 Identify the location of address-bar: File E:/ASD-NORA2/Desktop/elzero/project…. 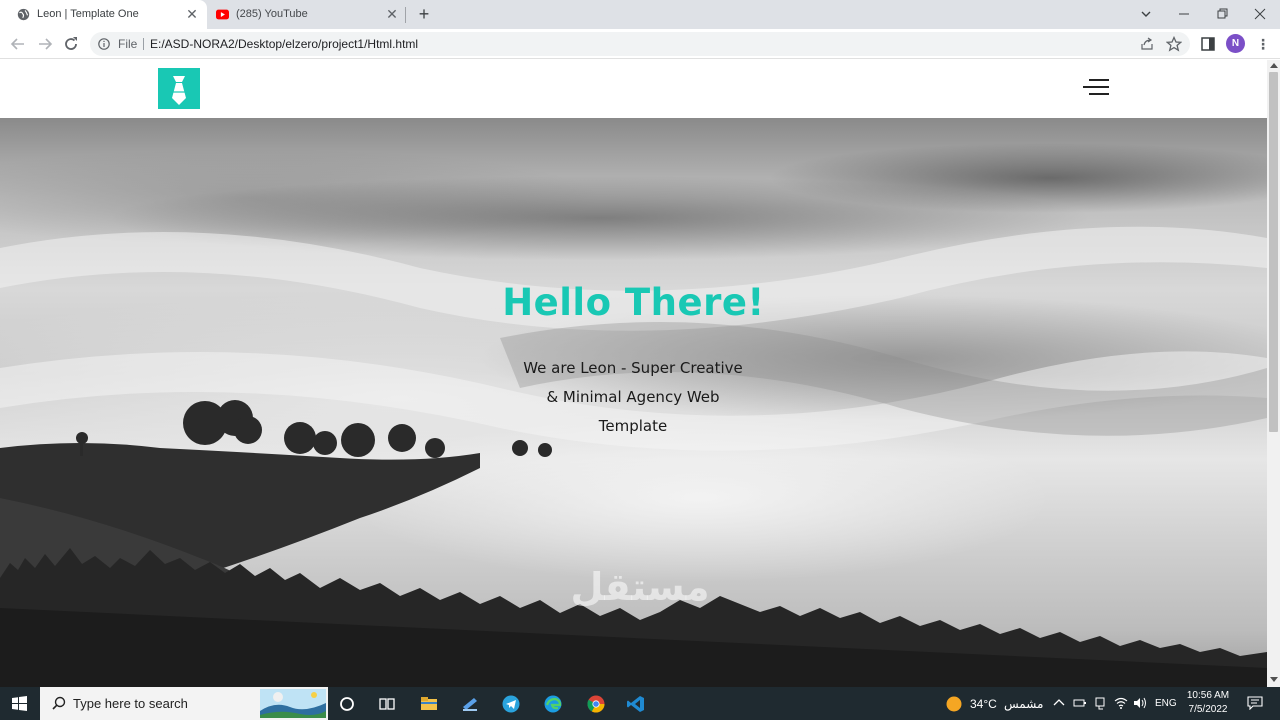
(640, 44).